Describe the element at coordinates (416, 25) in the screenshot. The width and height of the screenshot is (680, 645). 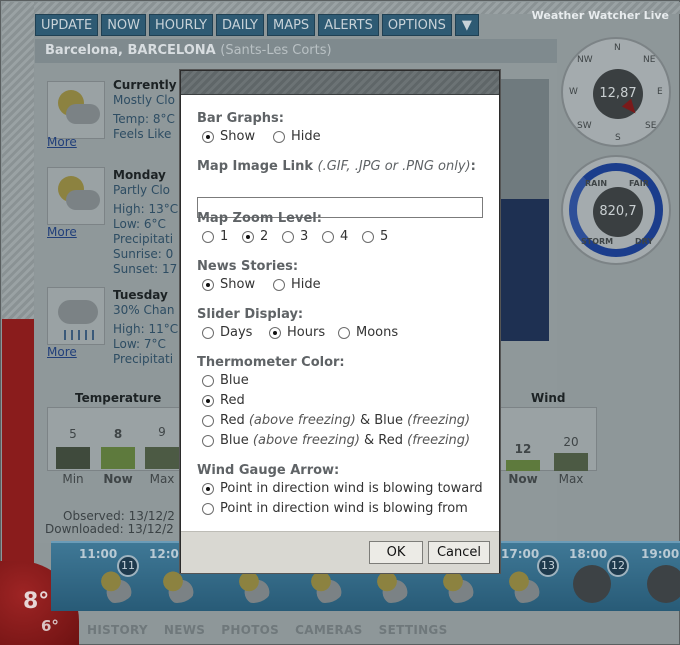
I see `nav-options-button: OPTIONS` at that location.